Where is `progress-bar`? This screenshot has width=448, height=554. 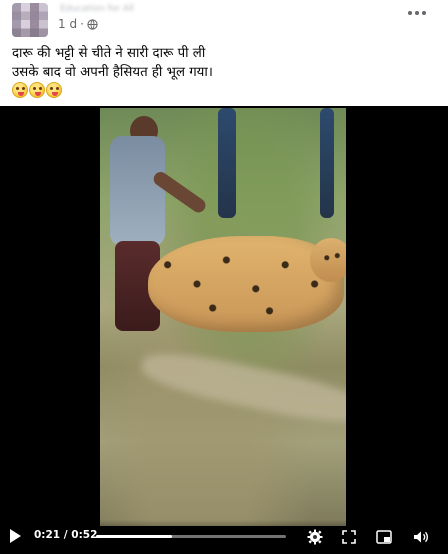 progress-bar is located at coordinates (191, 536).